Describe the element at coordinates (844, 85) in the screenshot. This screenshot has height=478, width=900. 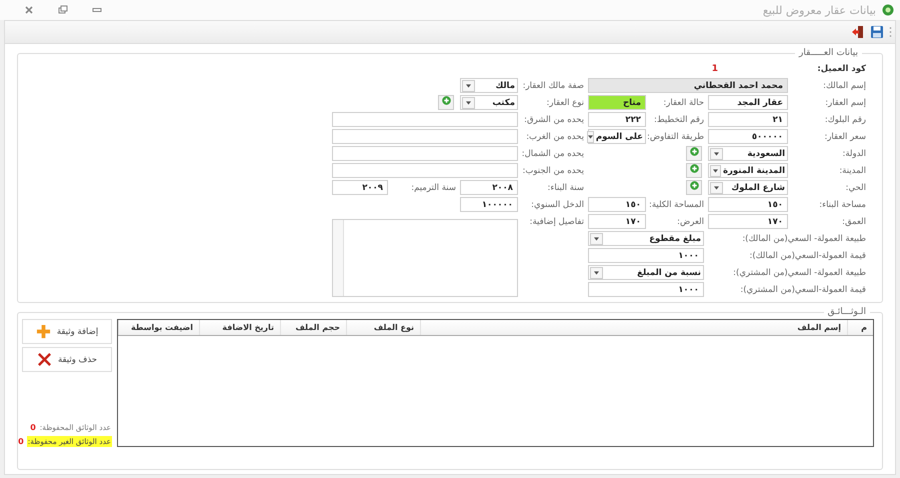
I see `field-label: إسم المالك:` at that location.